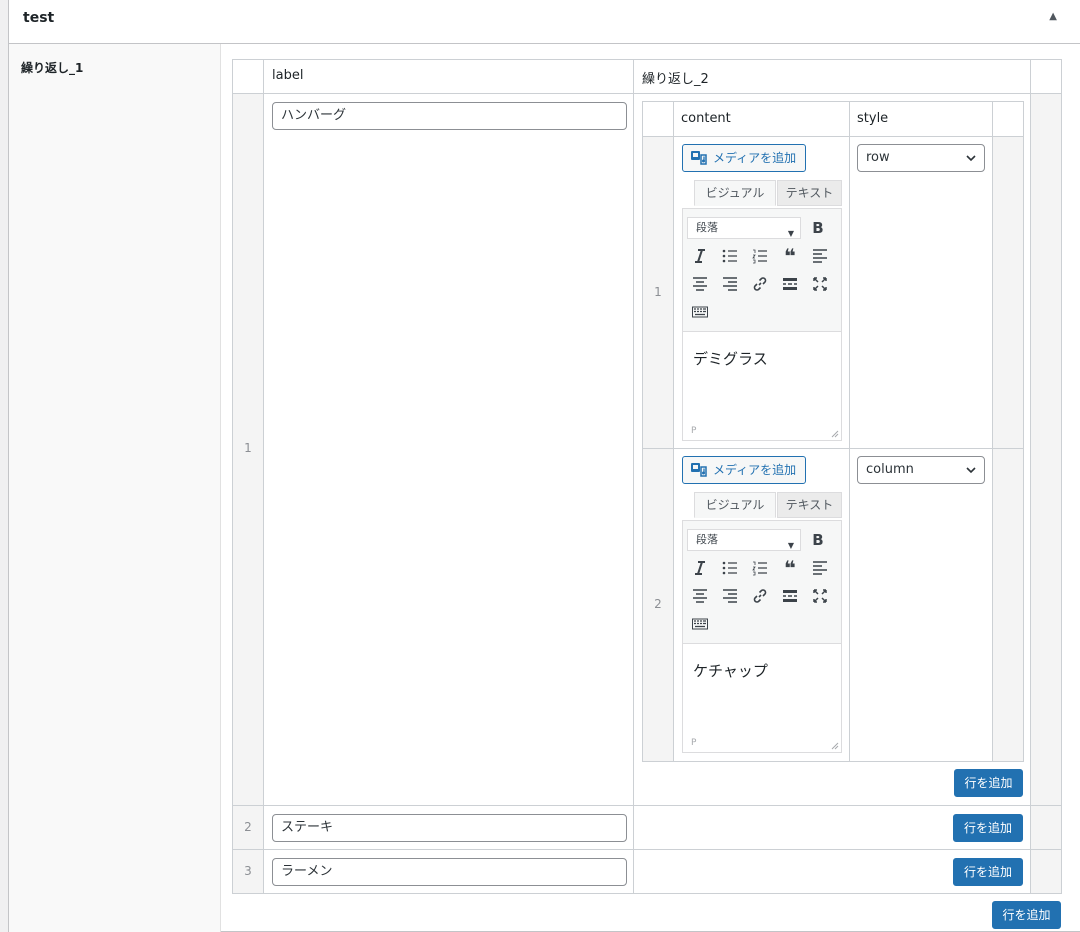 The width and height of the screenshot is (1080, 932). What do you see at coordinates (1008, 605) in the screenshot?
I see `inner-row-2-action-cell` at bounding box center [1008, 605].